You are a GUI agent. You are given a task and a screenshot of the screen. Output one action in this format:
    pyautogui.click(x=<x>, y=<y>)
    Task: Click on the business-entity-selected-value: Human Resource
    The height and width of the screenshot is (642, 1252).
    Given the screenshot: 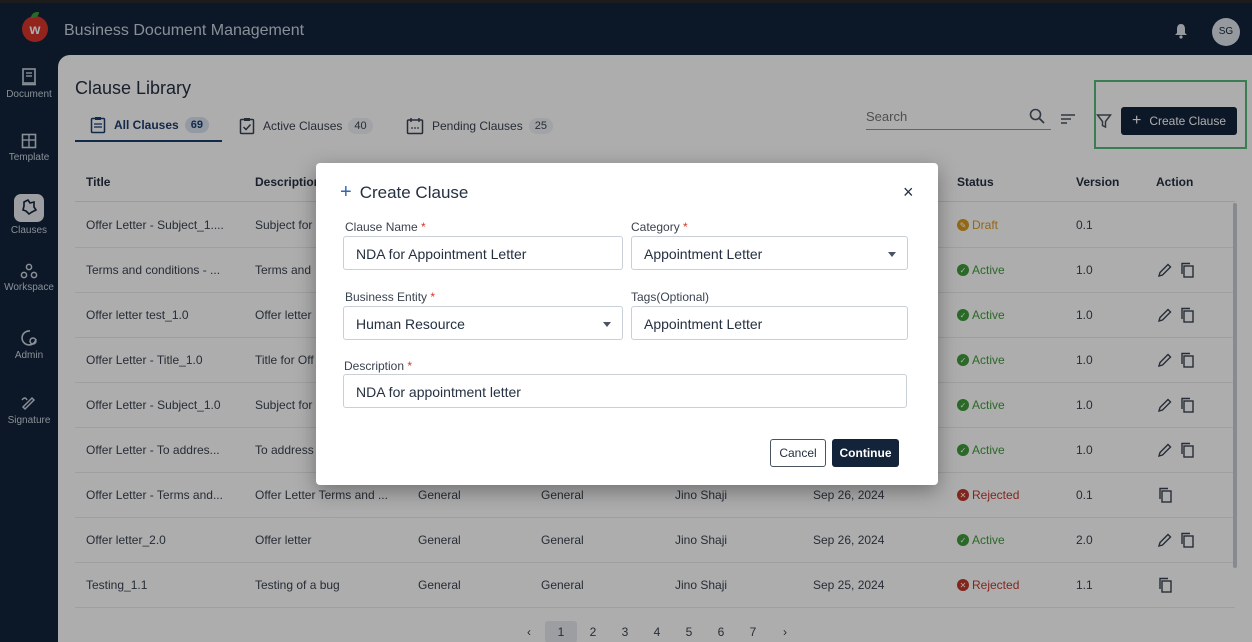 What is the action you would take?
    pyautogui.click(x=410, y=324)
    